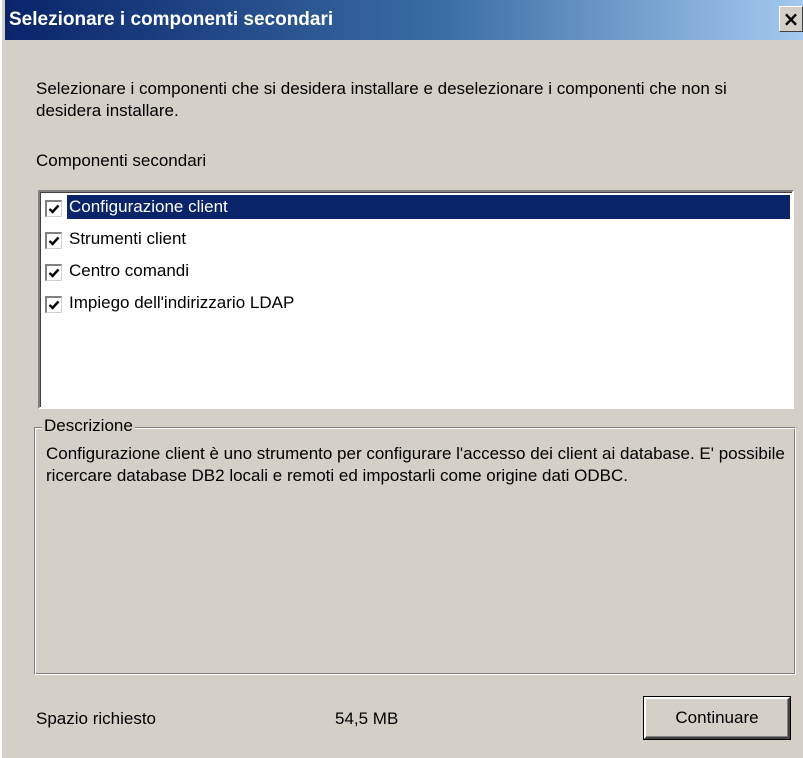 The image size is (803, 758). I want to click on description-legend: Descrizione, so click(88, 426).